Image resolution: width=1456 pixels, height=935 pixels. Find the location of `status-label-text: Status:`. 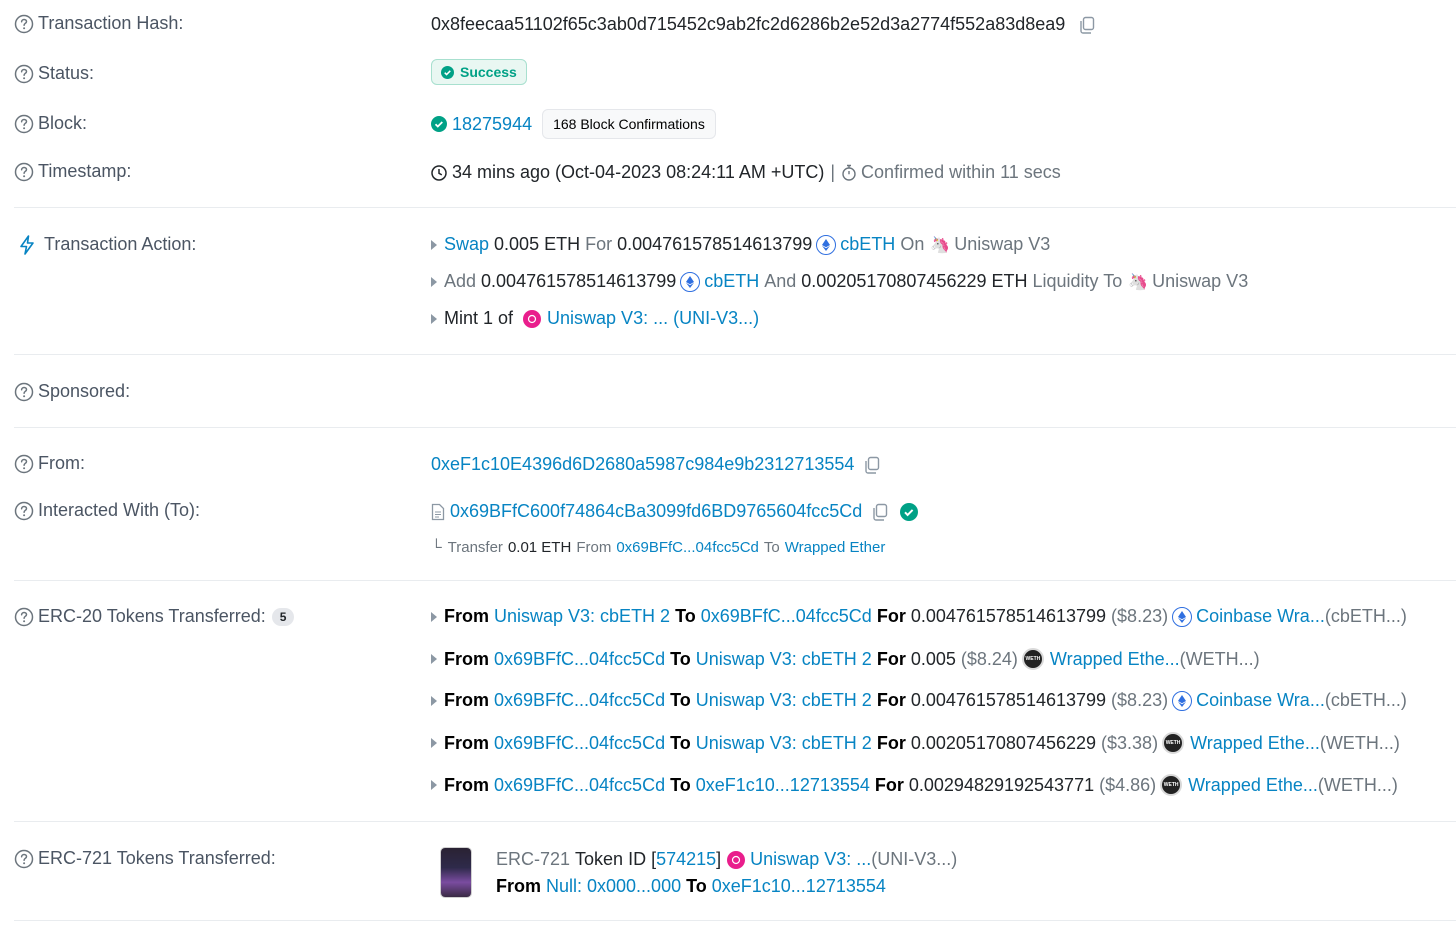

status-label-text: Status: is located at coordinates (66, 73).